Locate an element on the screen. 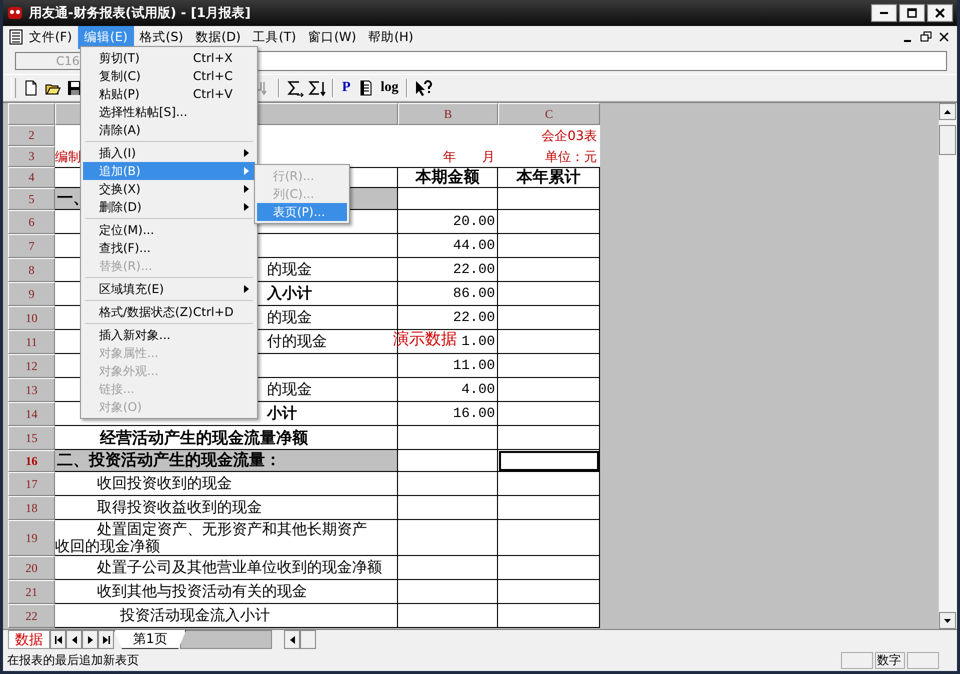 The image size is (960, 674). table-cell: 86.00 is located at coordinates (448, 294).